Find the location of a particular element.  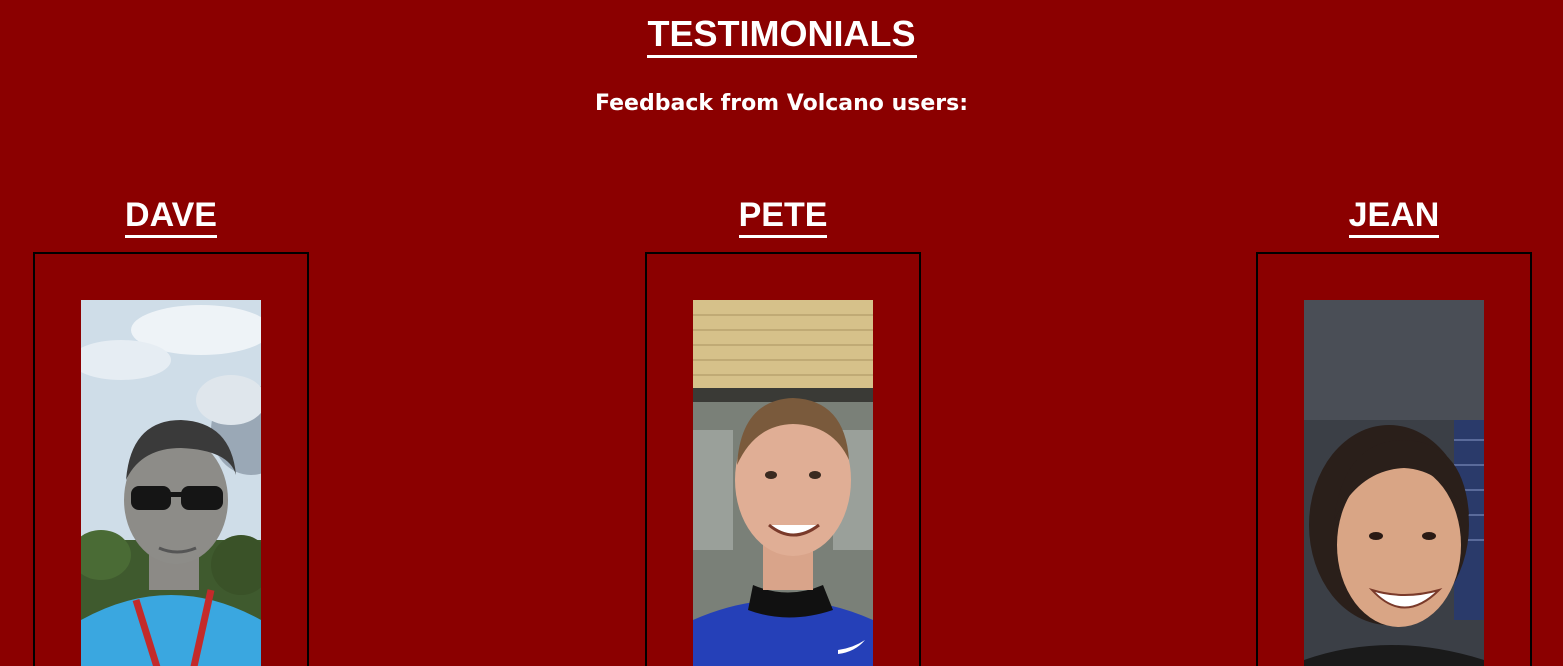

testimonial-name-heading: PETE is located at coordinates (783, 219).